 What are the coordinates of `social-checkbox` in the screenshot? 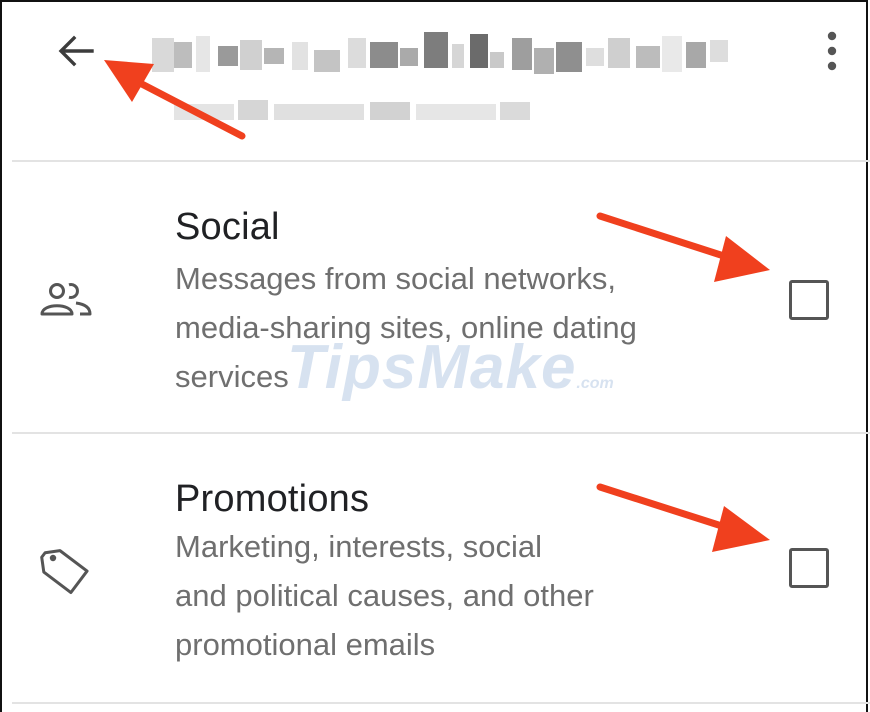 It's located at (809, 300).